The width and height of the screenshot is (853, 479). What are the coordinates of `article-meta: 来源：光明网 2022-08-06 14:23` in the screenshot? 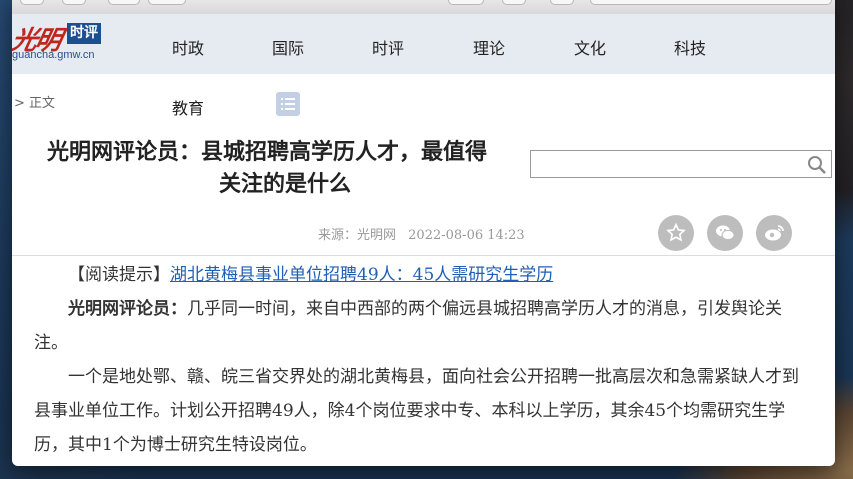 It's located at (421, 233).